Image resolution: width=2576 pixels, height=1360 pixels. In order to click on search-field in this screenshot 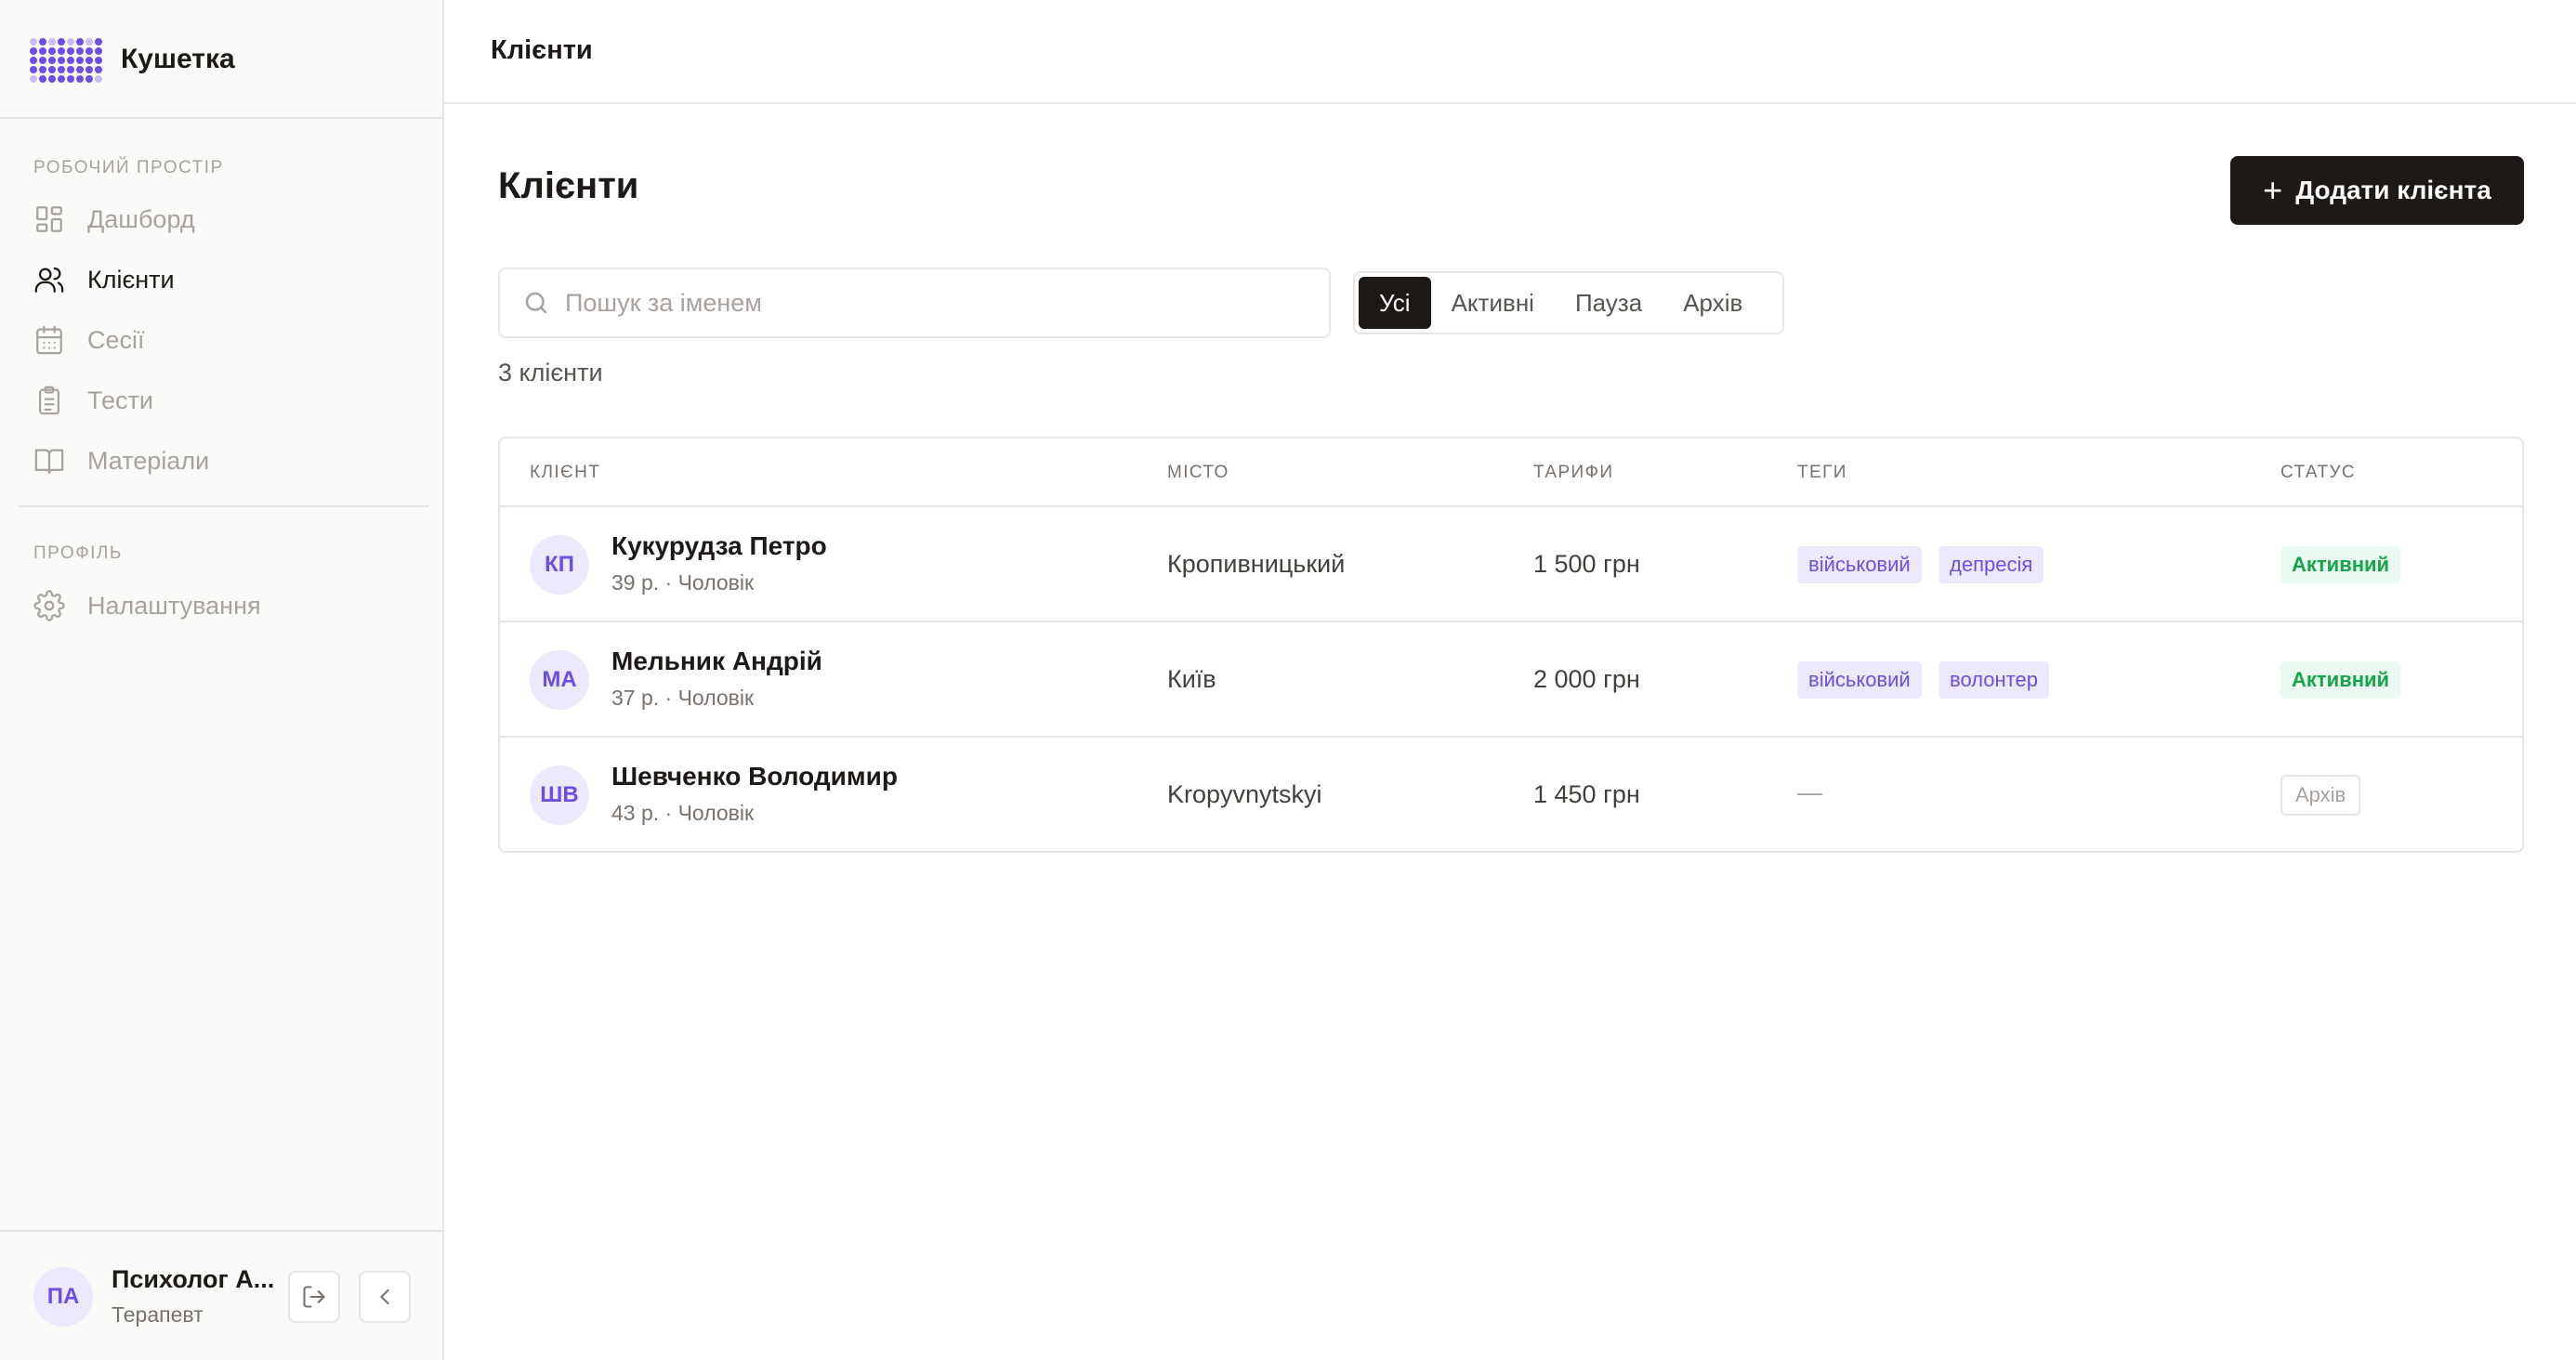, I will do `click(914, 303)`.